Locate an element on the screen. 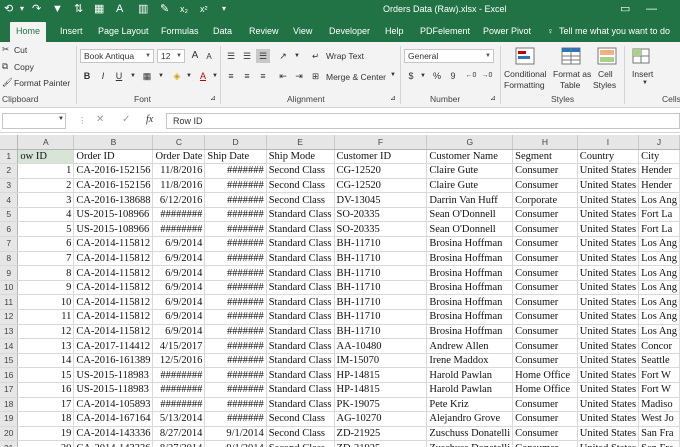 This screenshot has width=680, height=447. wrap-text-icon: ↵ is located at coordinates (315, 56).